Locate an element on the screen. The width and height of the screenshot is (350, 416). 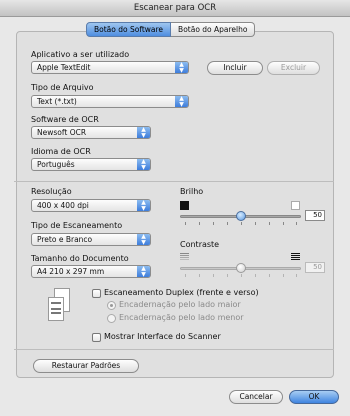
restore-defaults-button: Restaurar Padrões is located at coordinates (86, 366).